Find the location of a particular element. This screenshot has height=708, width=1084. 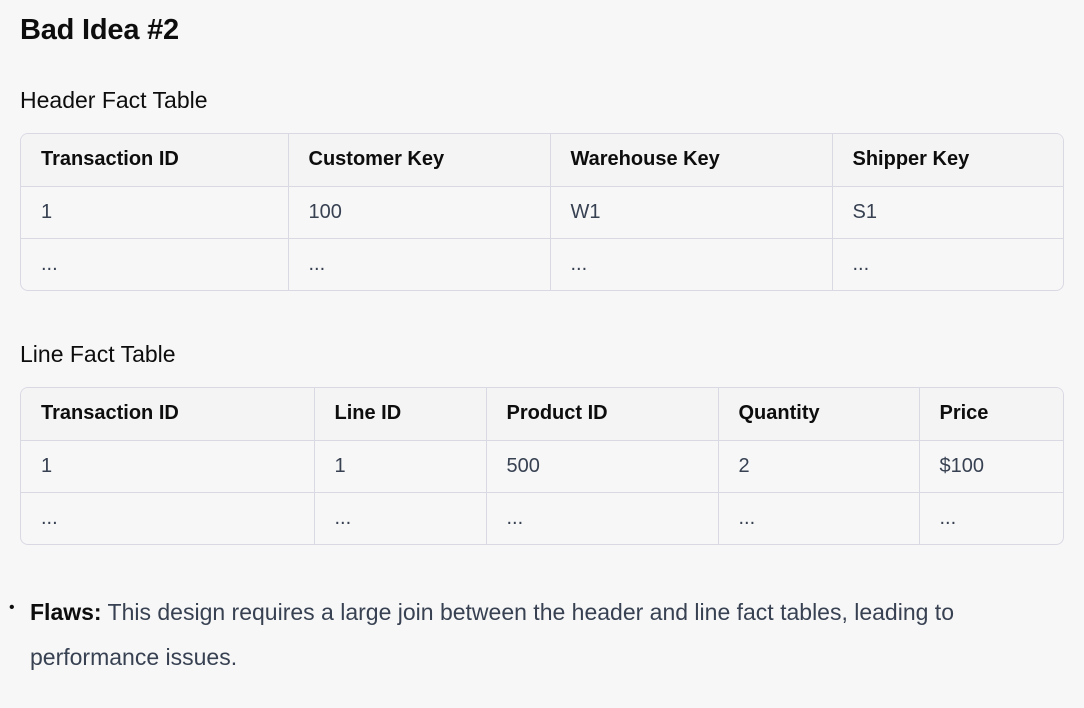

table-cell: $100 is located at coordinates (991, 466).